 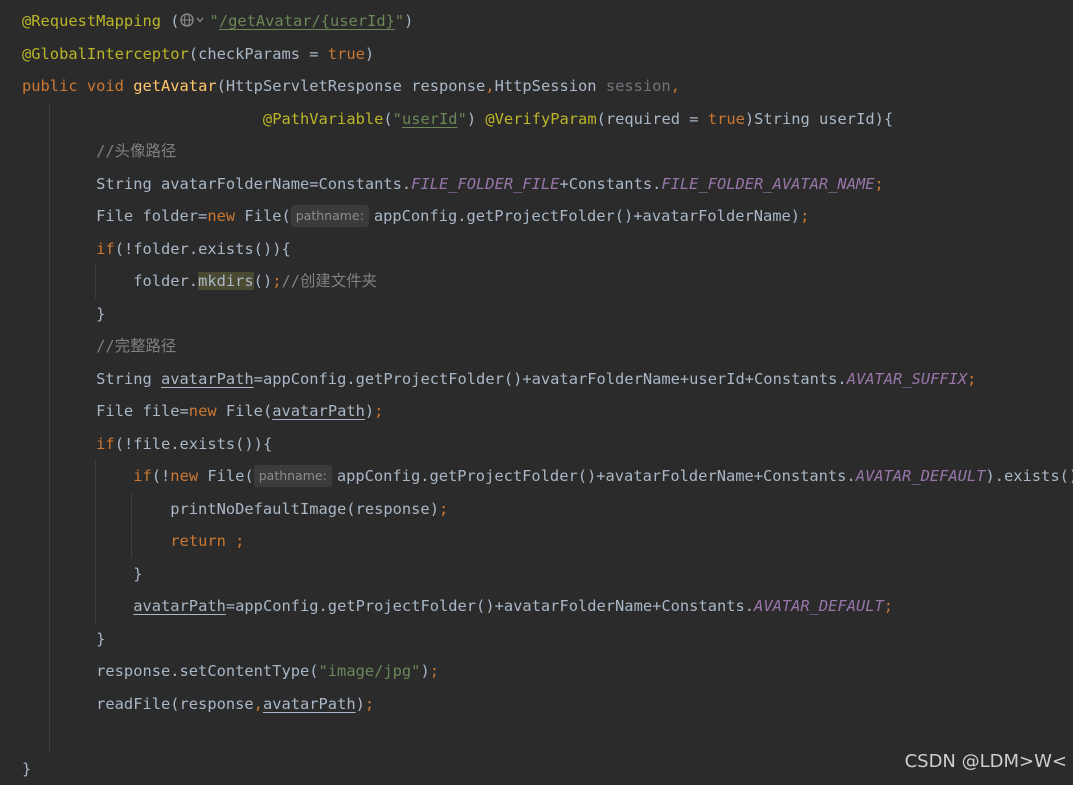 What do you see at coordinates (138, 703) in the screenshot?
I see `code-token: readFile(response` at bounding box center [138, 703].